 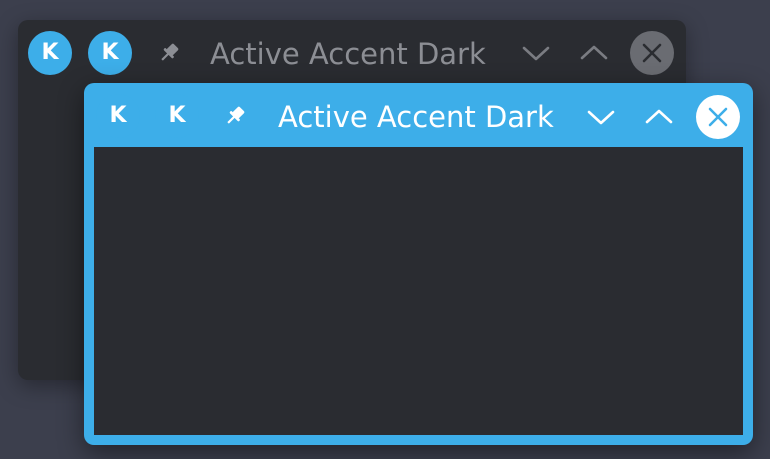 I want to click on inactive-window-titlebar: K K Active Accent Dark, so click(x=352, y=53).